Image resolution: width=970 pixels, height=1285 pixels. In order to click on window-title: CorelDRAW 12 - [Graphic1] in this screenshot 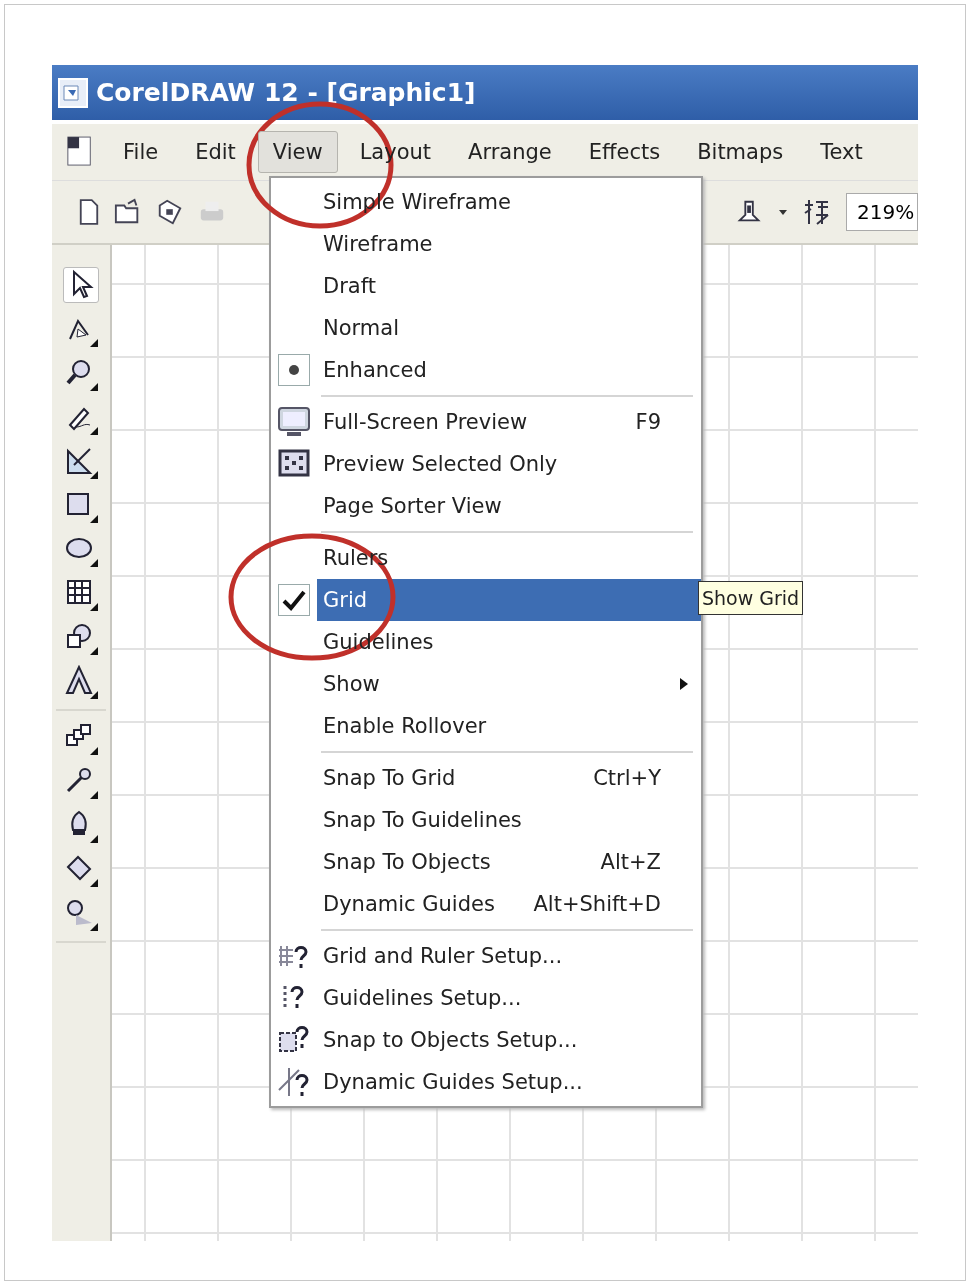, I will do `click(286, 92)`.